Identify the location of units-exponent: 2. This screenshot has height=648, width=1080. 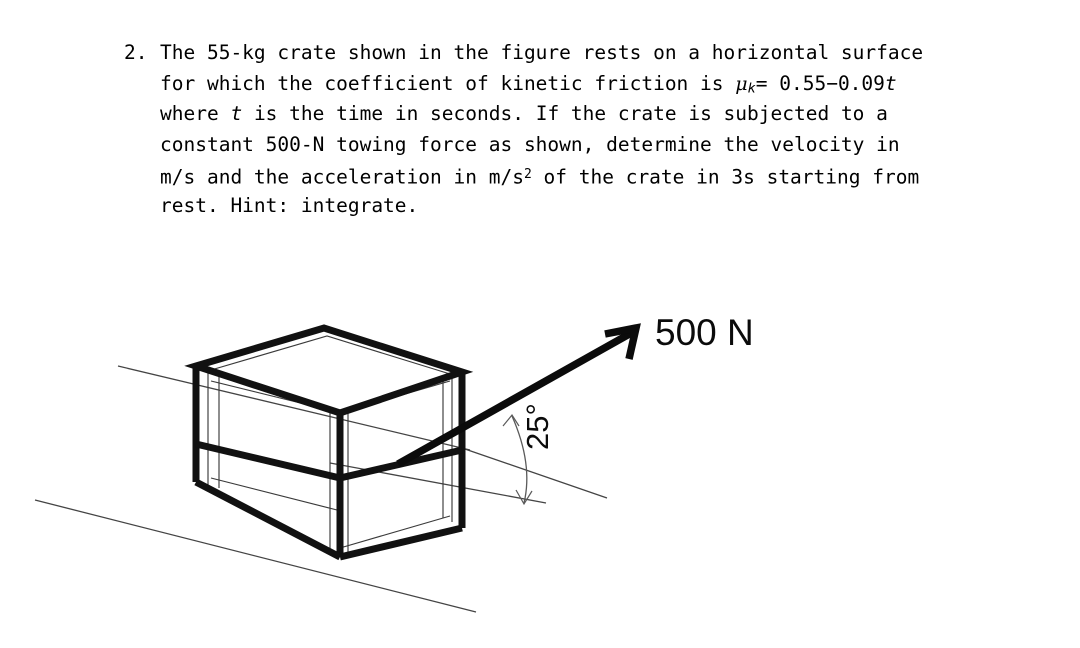
(527, 174).